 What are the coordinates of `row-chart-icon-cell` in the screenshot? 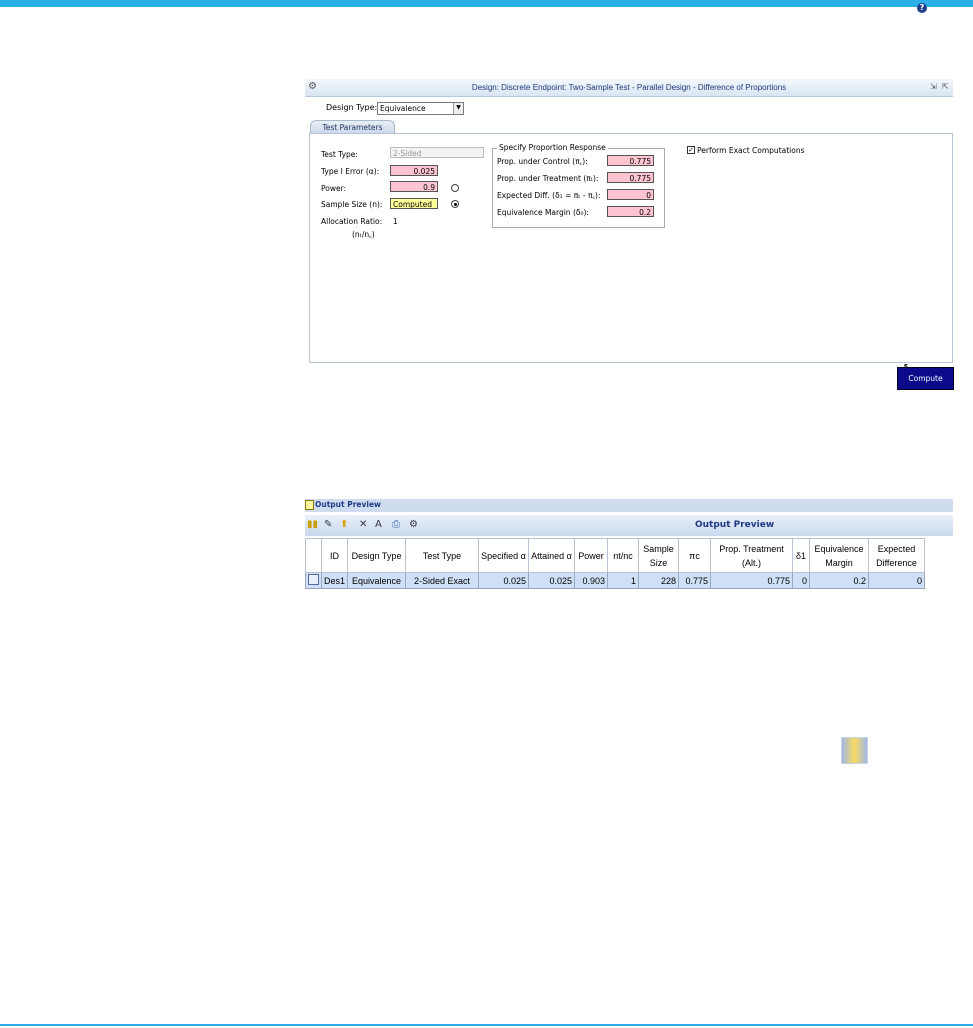 It's located at (313, 580).